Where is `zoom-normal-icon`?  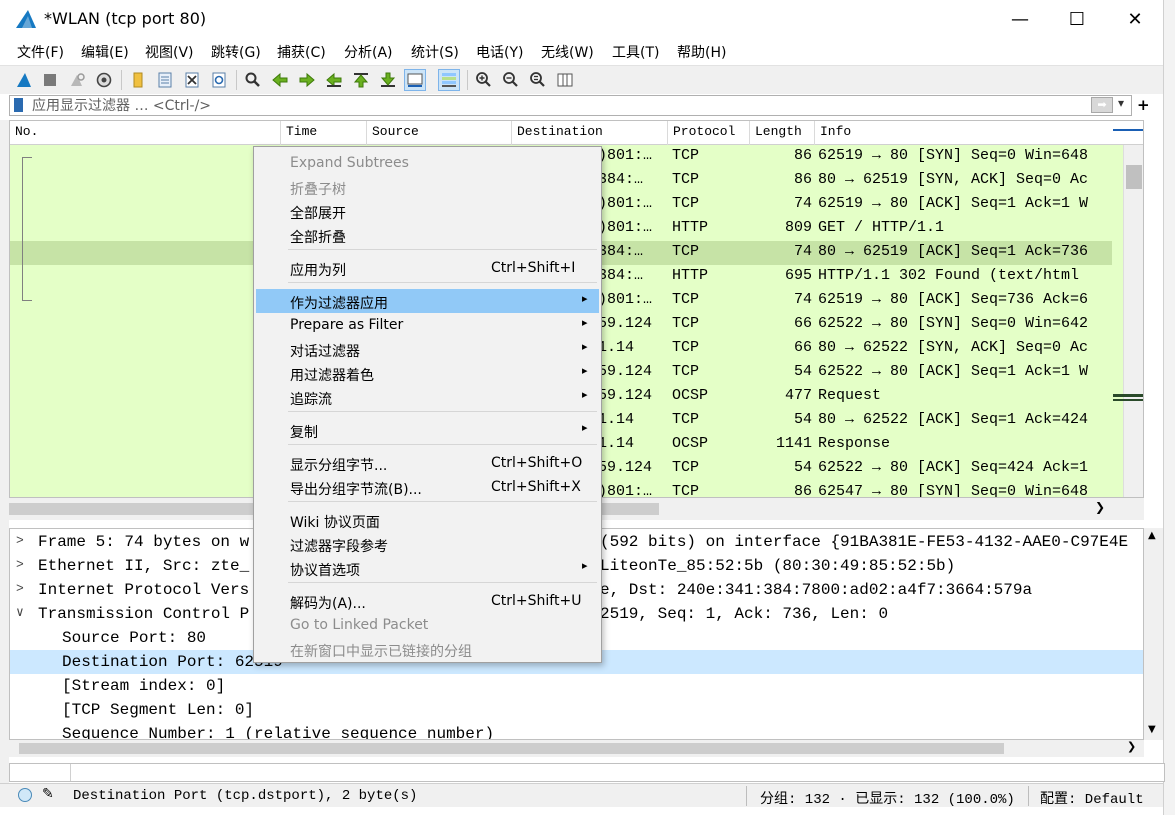
zoom-normal-icon is located at coordinates (538, 80).